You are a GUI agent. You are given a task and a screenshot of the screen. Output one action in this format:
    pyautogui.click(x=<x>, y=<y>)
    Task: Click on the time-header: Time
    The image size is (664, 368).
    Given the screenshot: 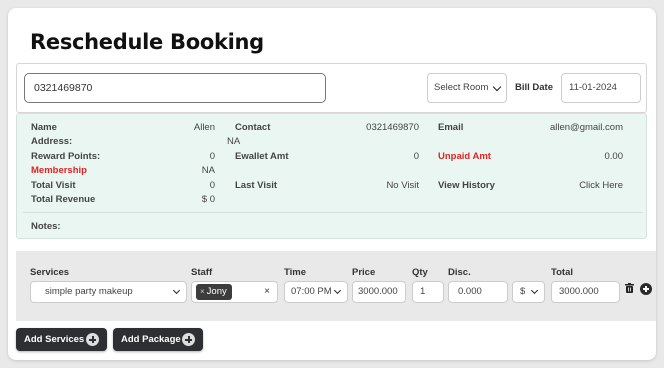 What is the action you would take?
    pyautogui.click(x=295, y=272)
    